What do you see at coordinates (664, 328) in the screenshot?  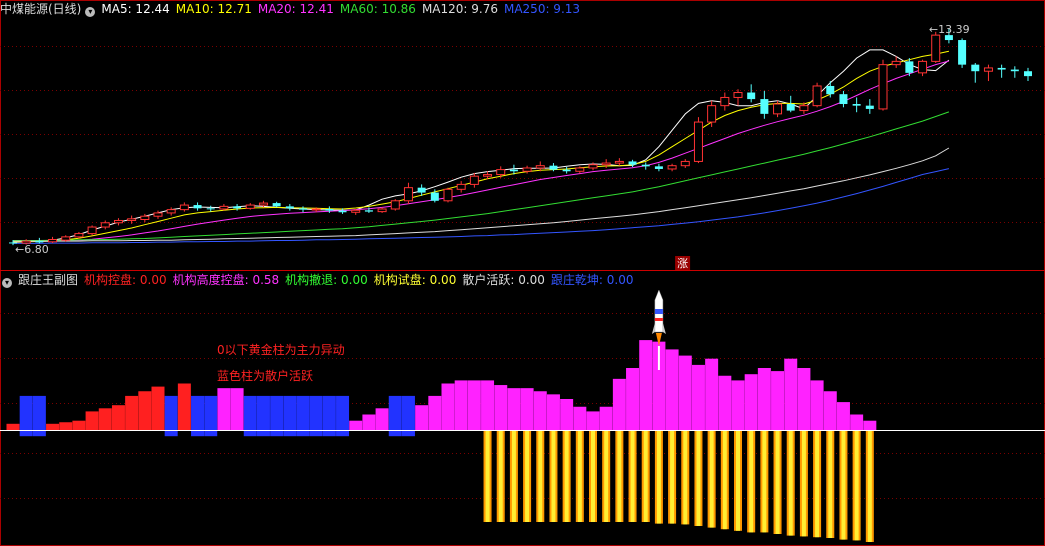 I see `rocket-icon-fin` at bounding box center [664, 328].